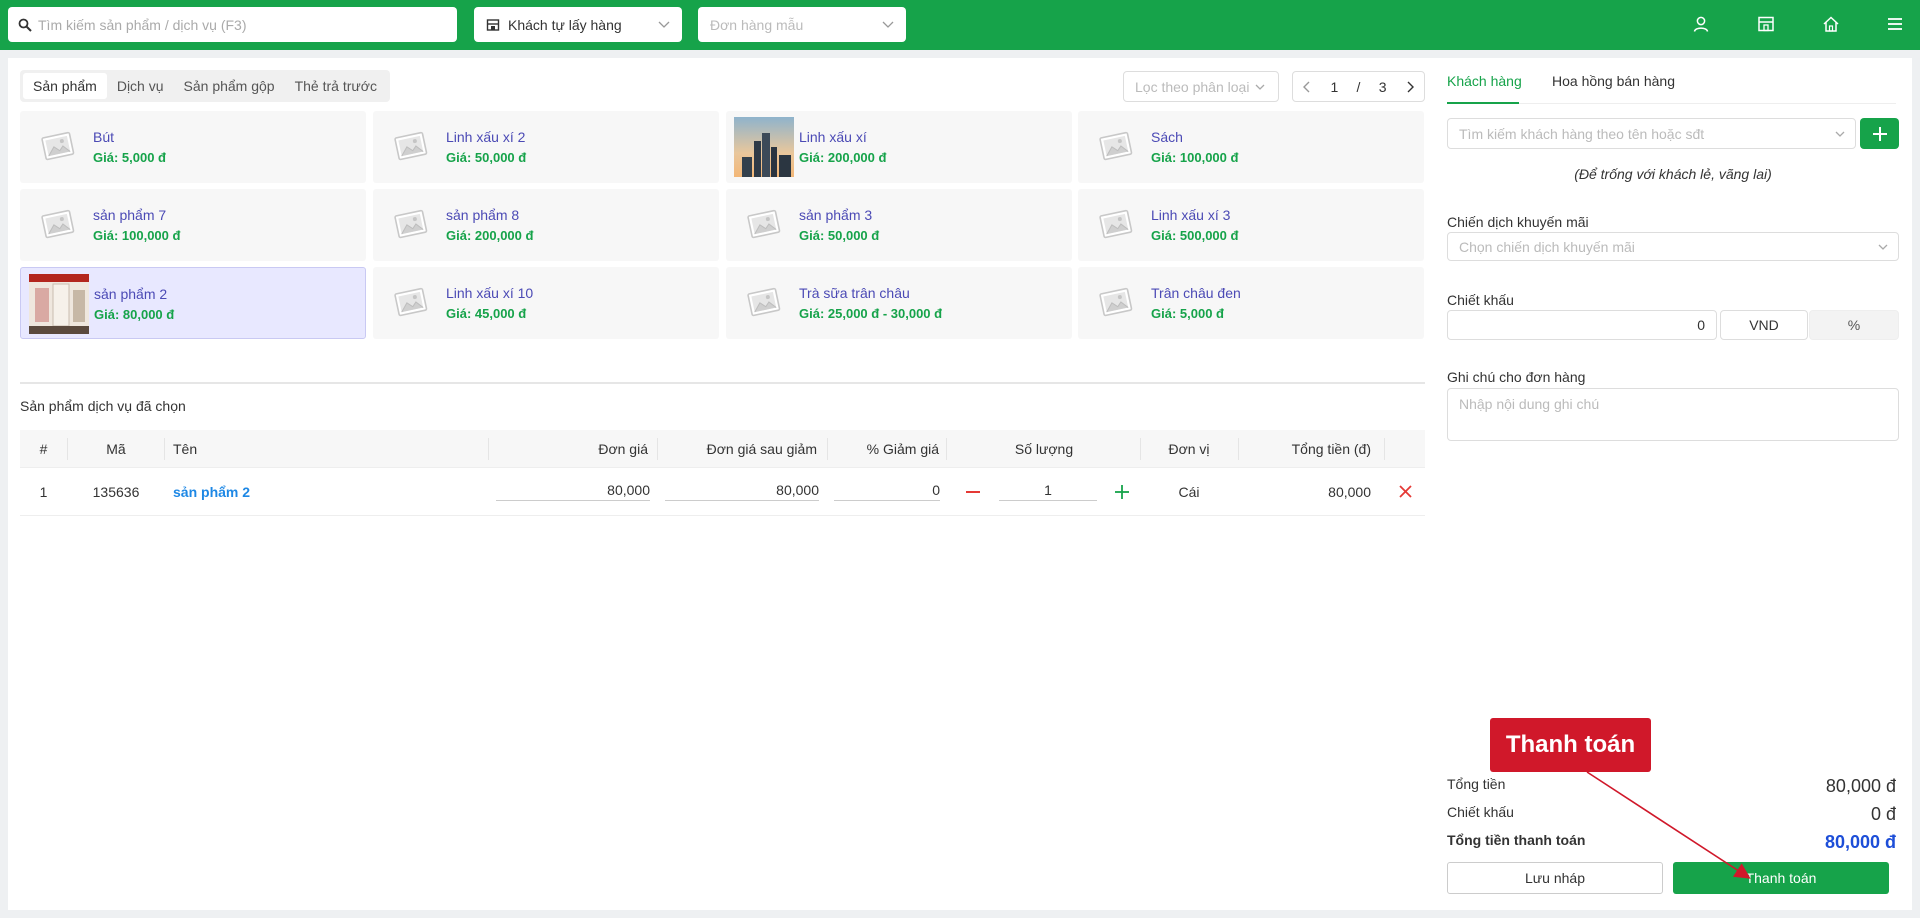  What do you see at coordinates (1673, 246) in the screenshot?
I see `promotion-select: Chọn chiến dịch khuyến mãi` at bounding box center [1673, 246].